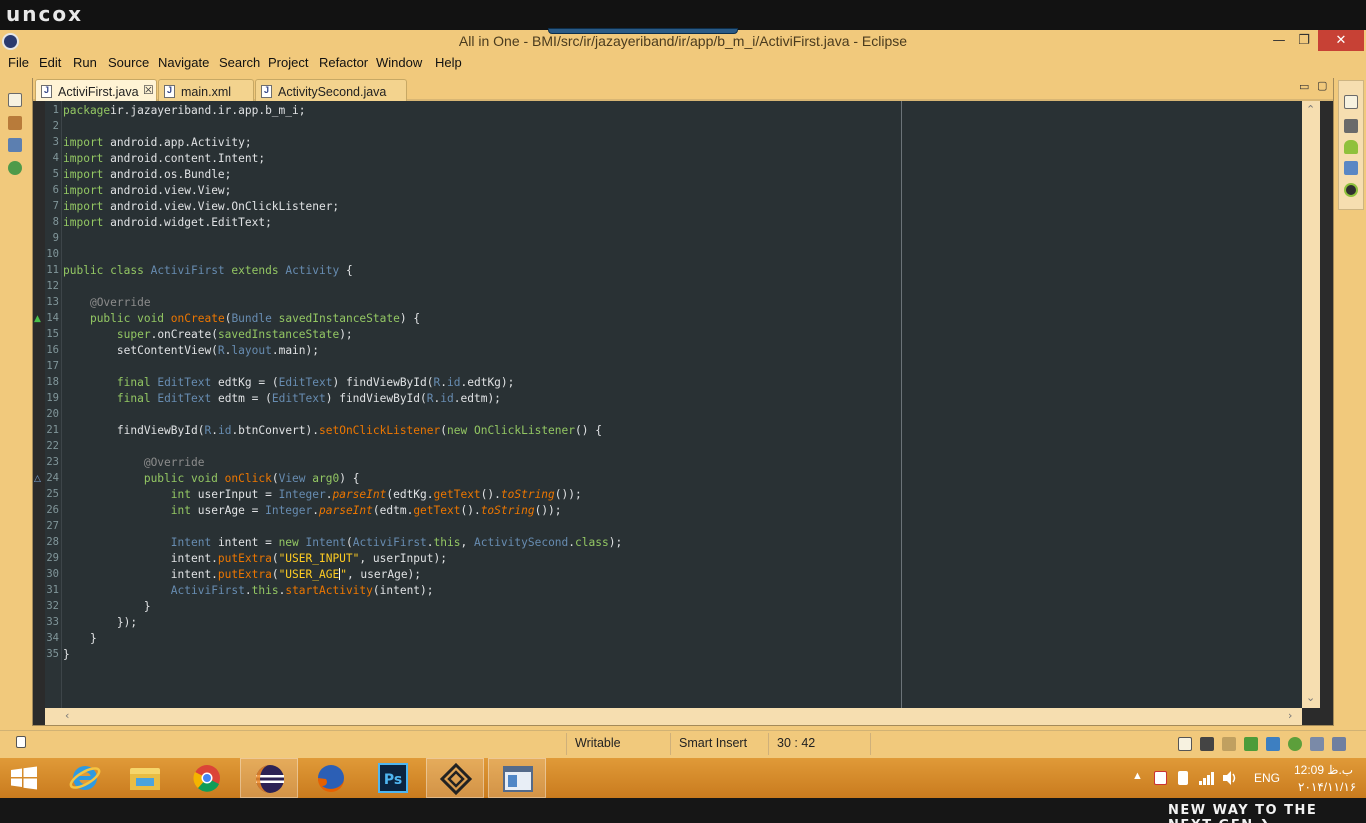 Image resolution: width=1366 pixels, height=823 pixels. I want to click on code-token: (, so click(443, 430).